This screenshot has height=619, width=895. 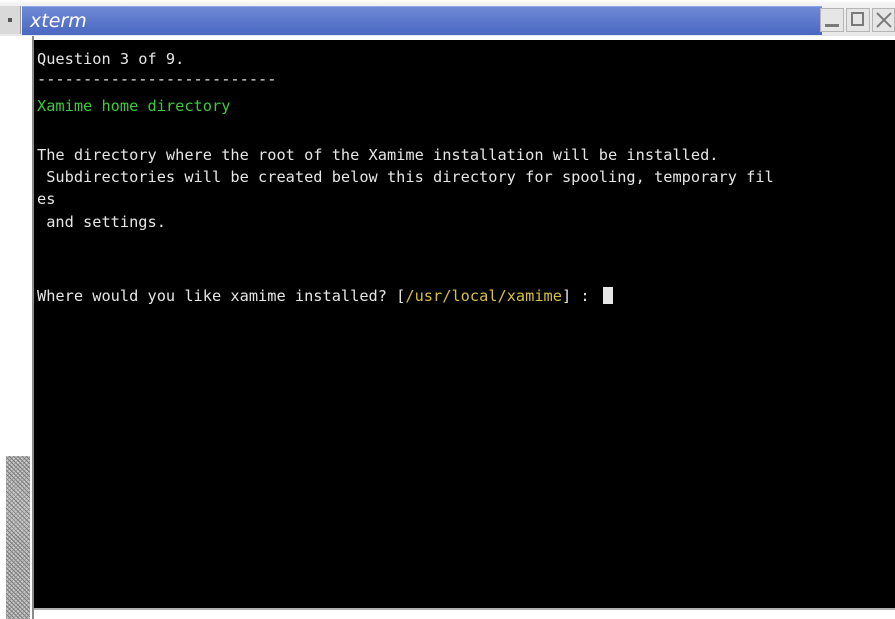 What do you see at coordinates (566, 296) in the screenshot?
I see `default-bracket-close: ]` at bounding box center [566, 296].